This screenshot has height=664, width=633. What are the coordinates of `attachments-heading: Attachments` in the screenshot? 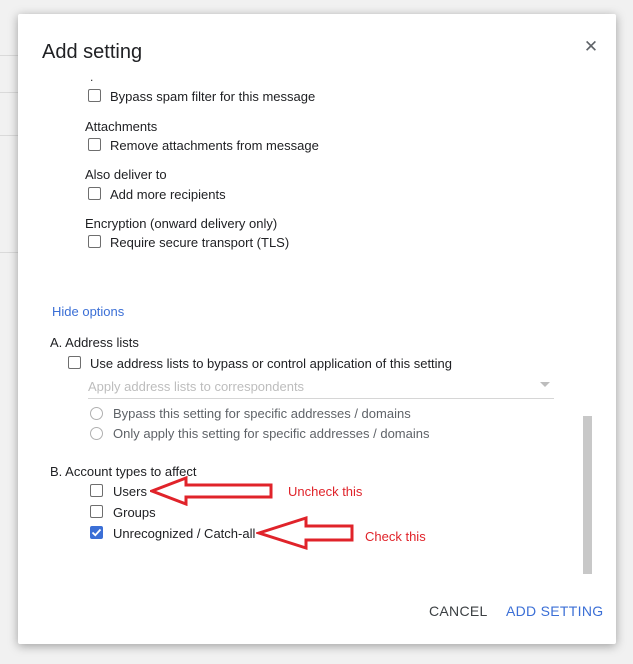 It's located at (121, 126).